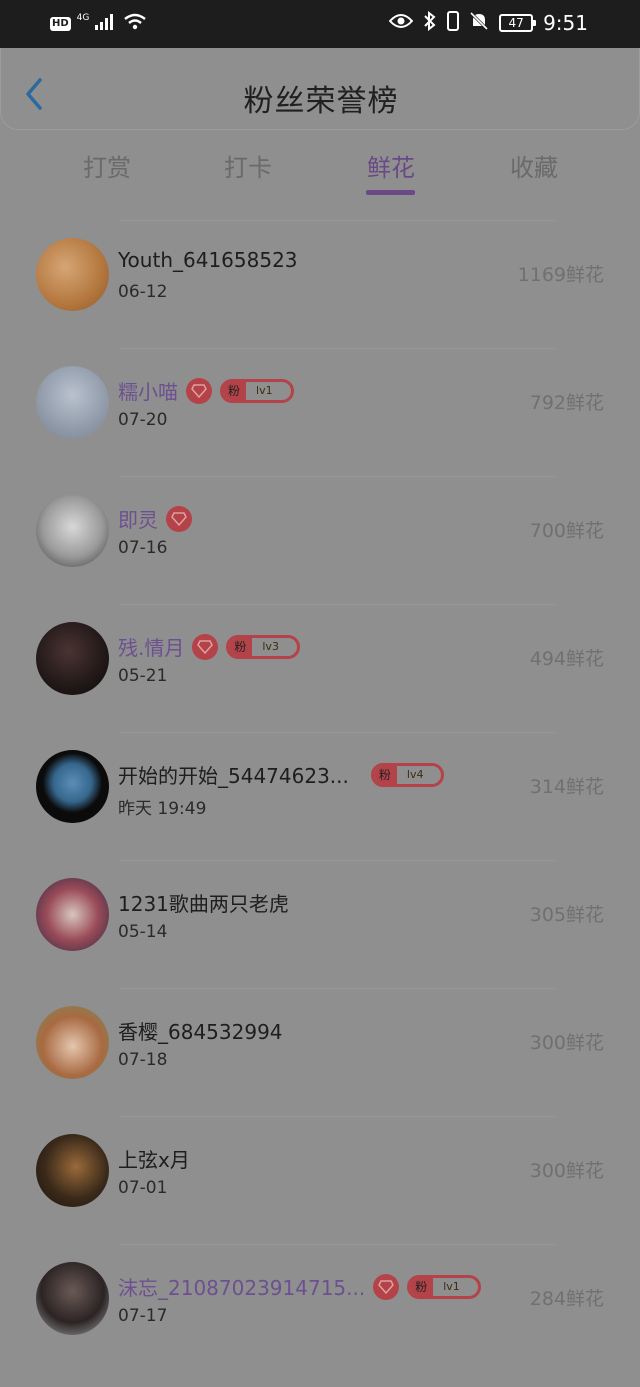  What do you see at coordinates (83, 17) in the screenshot?
I see `network-label: 4G` at bounding box center [83, 17].